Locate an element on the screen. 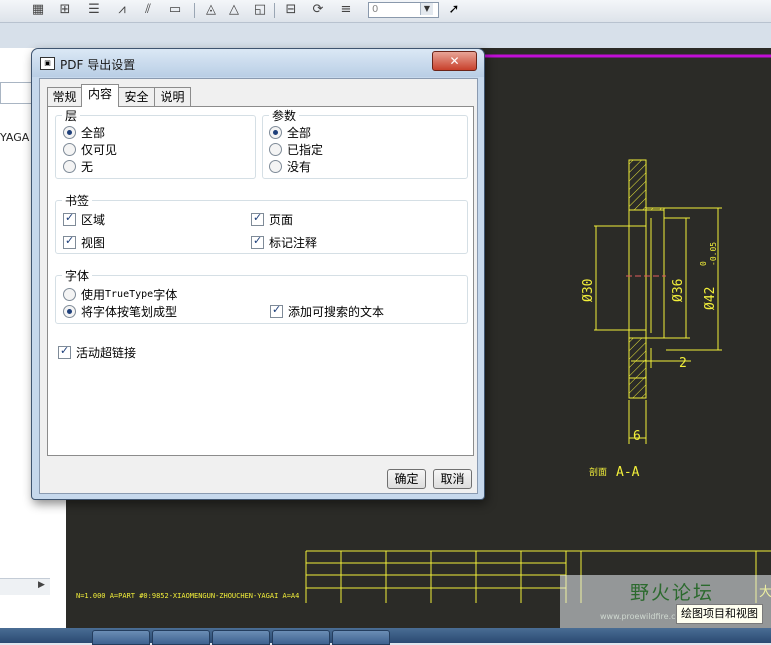 The width and height of the screenshot is (771, 645). bookmark-page-checkbox: 页面 is located at coordinates (272, 219).